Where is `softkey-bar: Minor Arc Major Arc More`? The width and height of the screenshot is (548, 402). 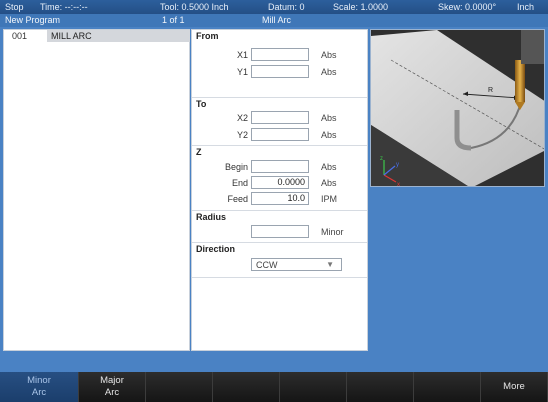
softkey-bar: Minor Arc Major Arc More is located at coordinates (274, 387).